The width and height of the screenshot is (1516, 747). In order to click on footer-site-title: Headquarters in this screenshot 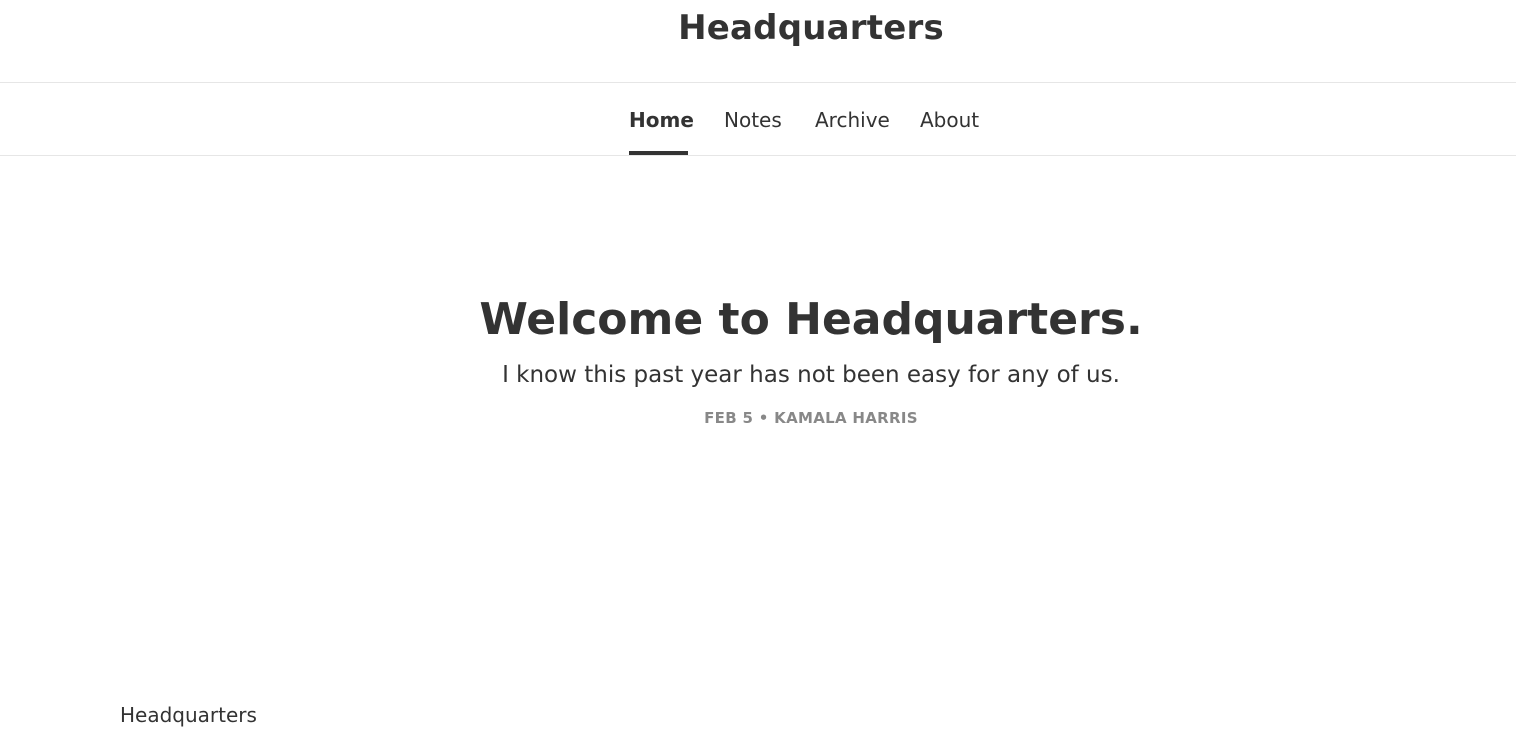, I will do `click(188, 715)`.